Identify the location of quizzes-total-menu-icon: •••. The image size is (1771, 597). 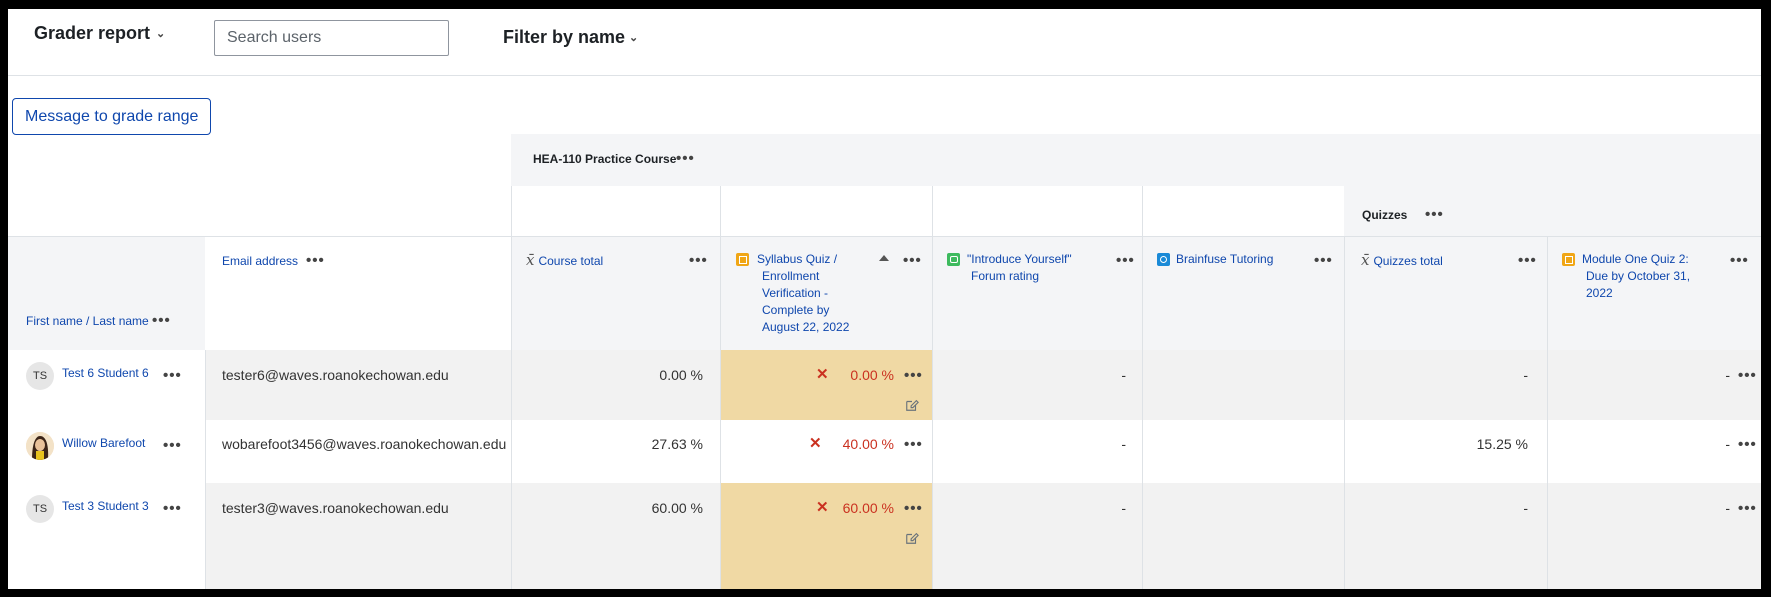
(1527, 260).